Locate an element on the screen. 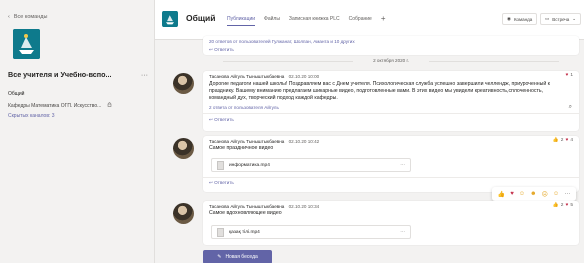 This screenshot has height=263, width=584. team-name: Все учителя и Учебно-вспо... ··· is located at coordinates (78, 74).